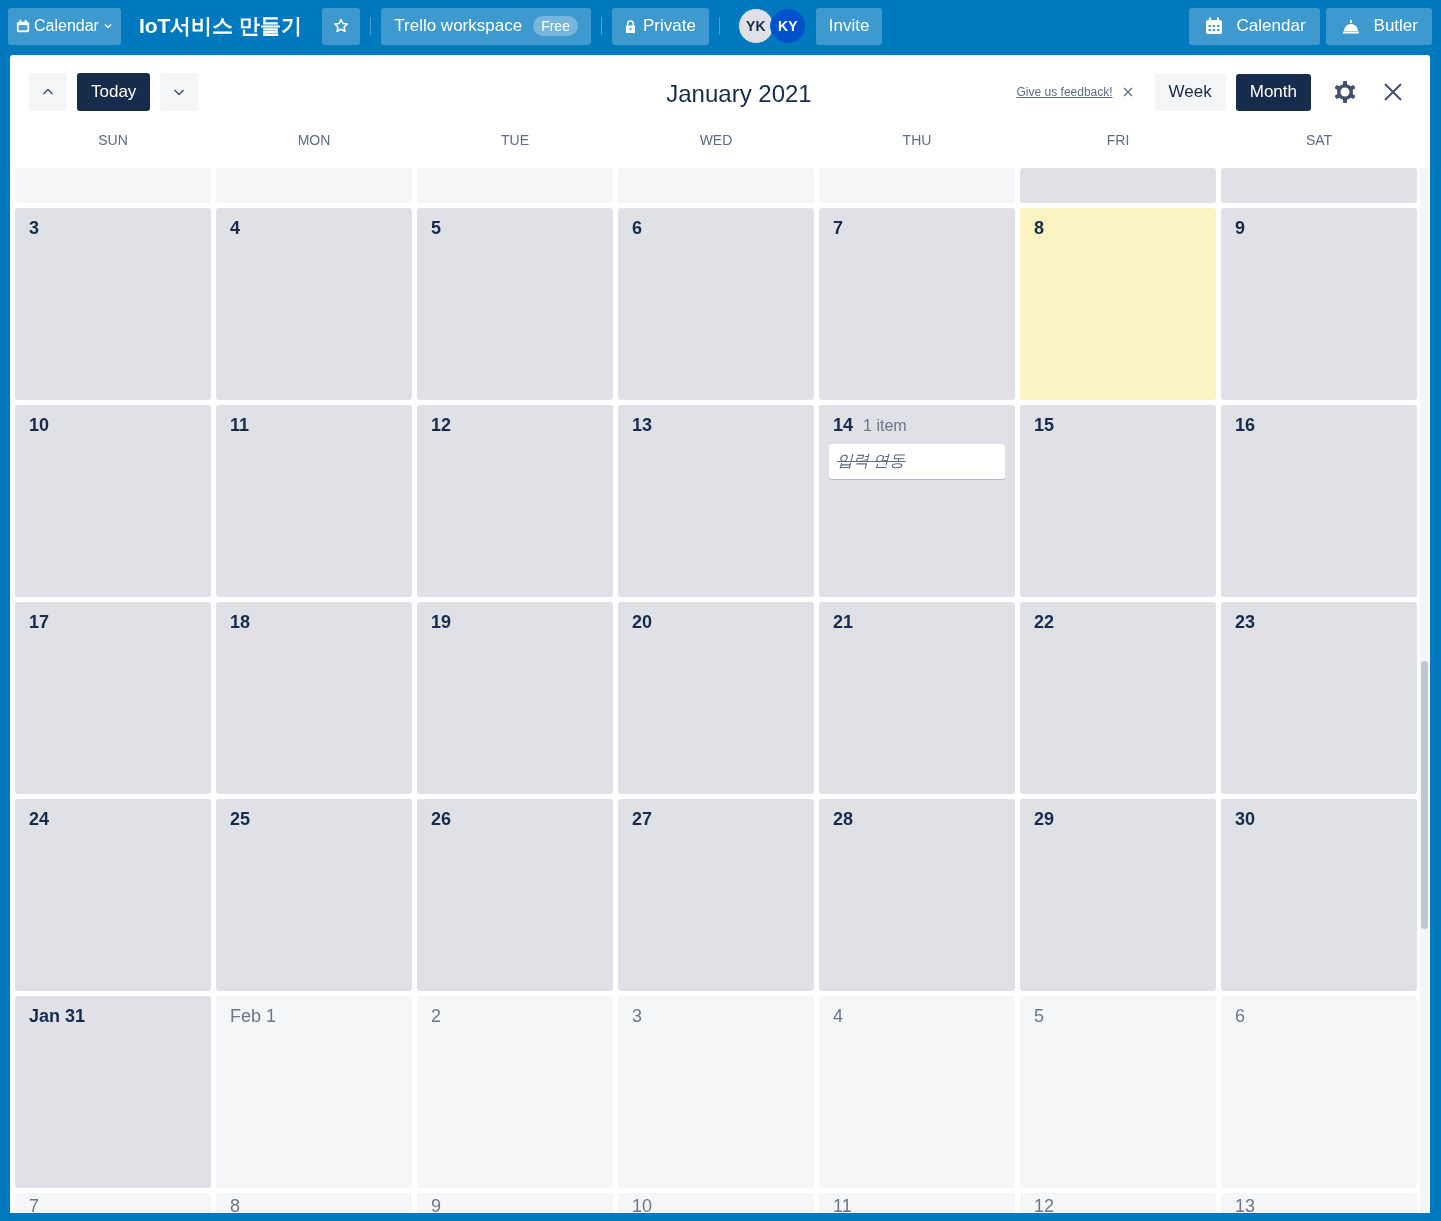 Image resolution: width=1441 pixels, height=1221 pixels. I want to click on day-cell: 21, so click(917, 698).